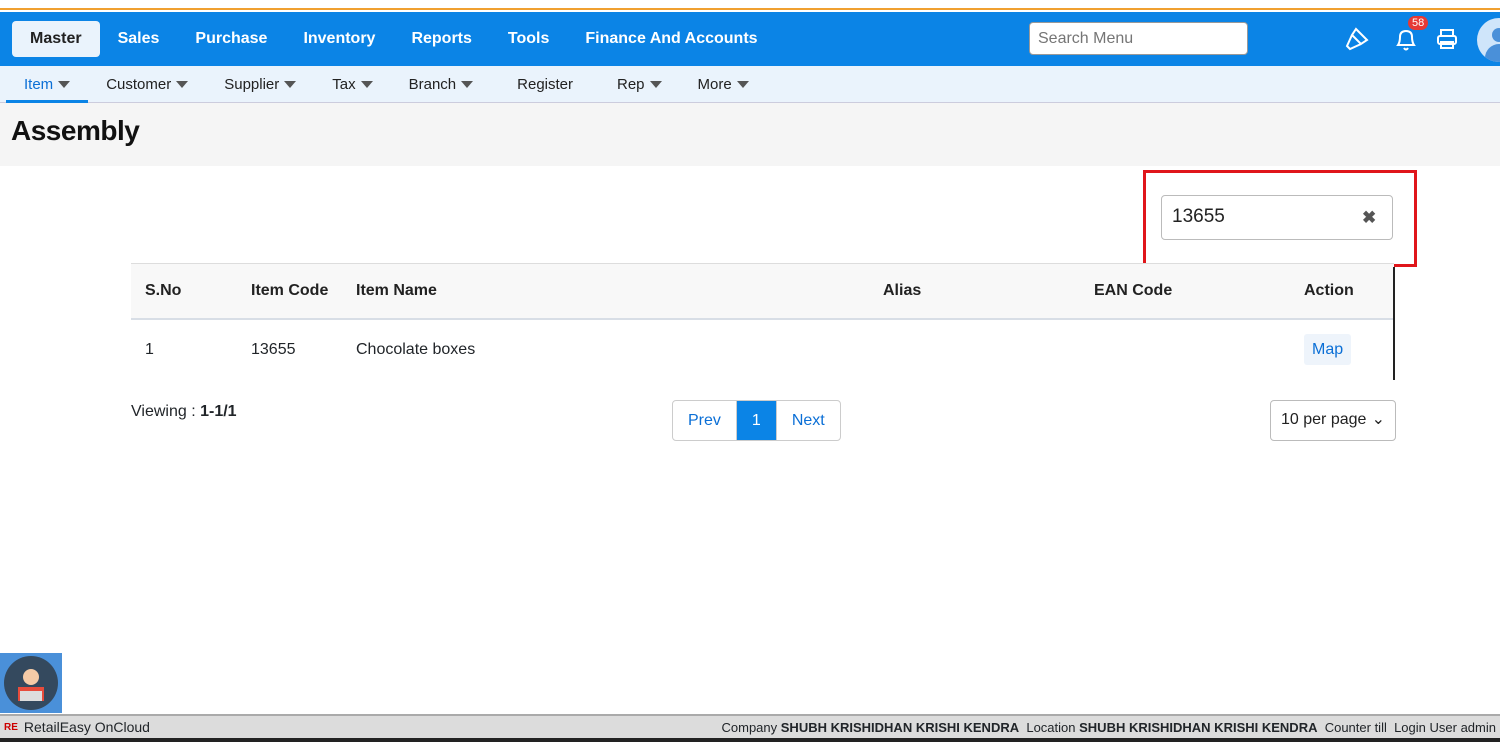  I want to click on col-item-name: Item Name, so click(619, 291).